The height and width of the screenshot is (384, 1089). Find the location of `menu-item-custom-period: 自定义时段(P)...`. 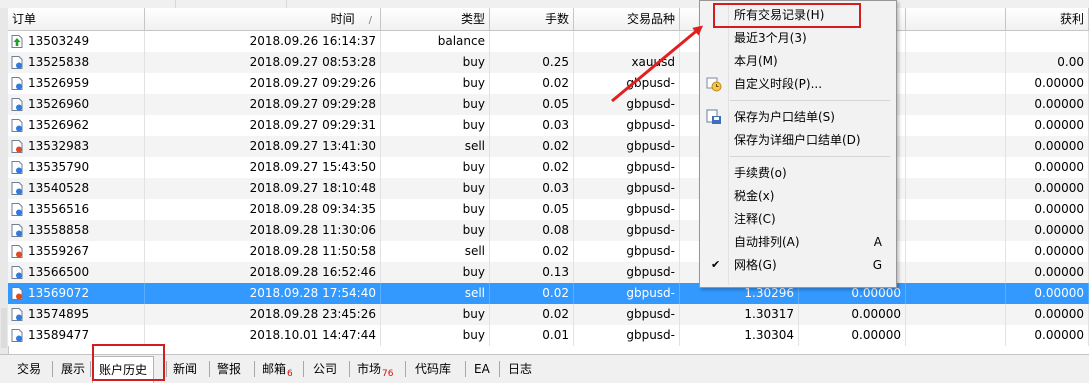

menu-item-custom-period: 自定义时段(P)... is located at coordinates (798, 84).